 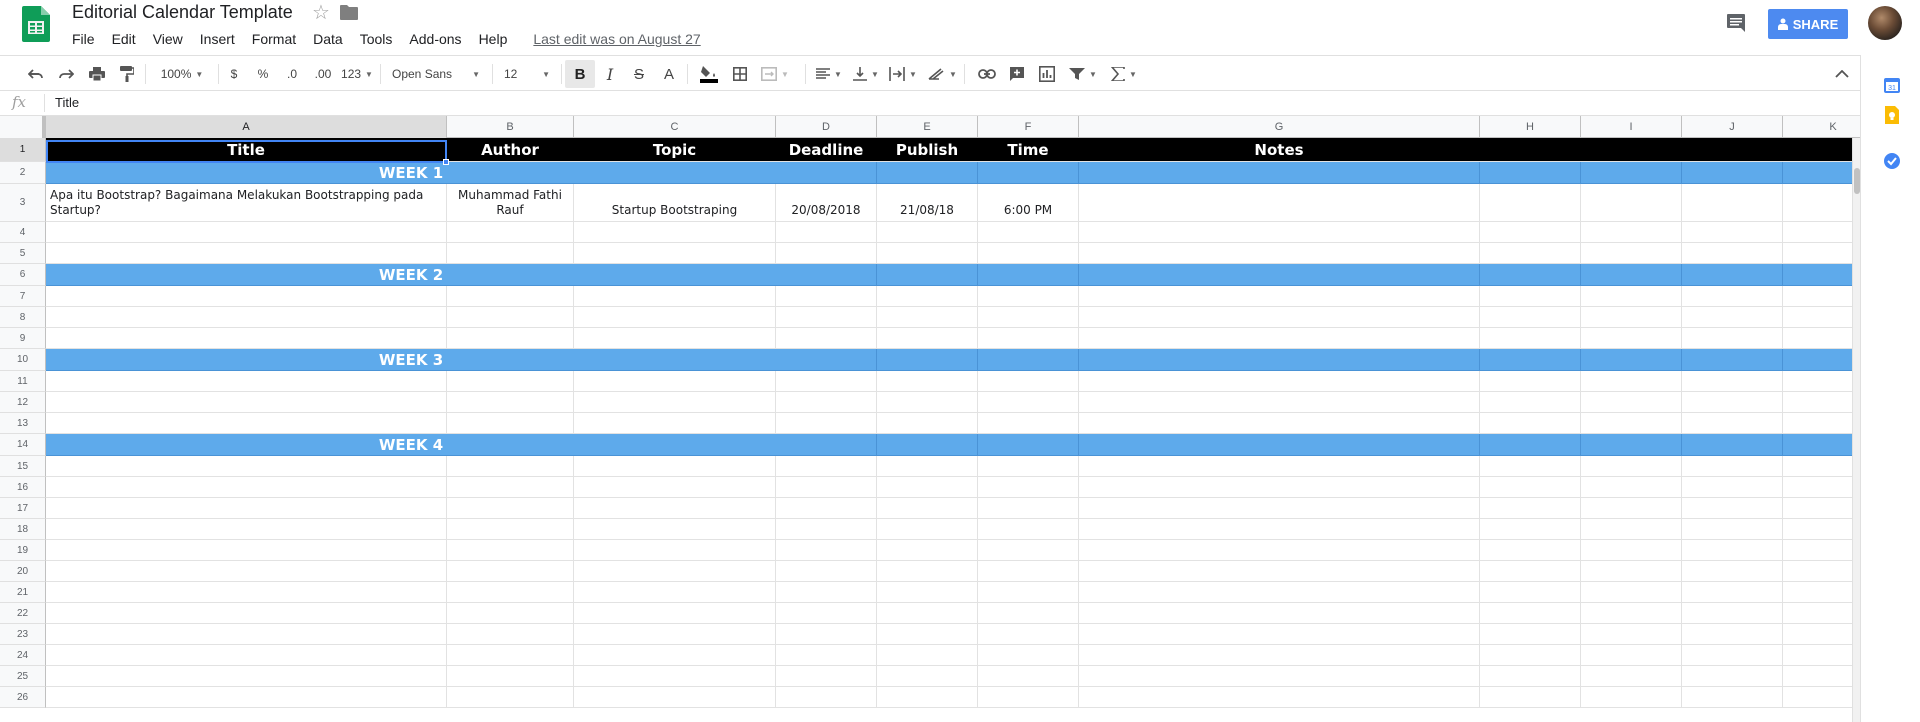 I want to click on cell-d25, so click(x=826, y=676).